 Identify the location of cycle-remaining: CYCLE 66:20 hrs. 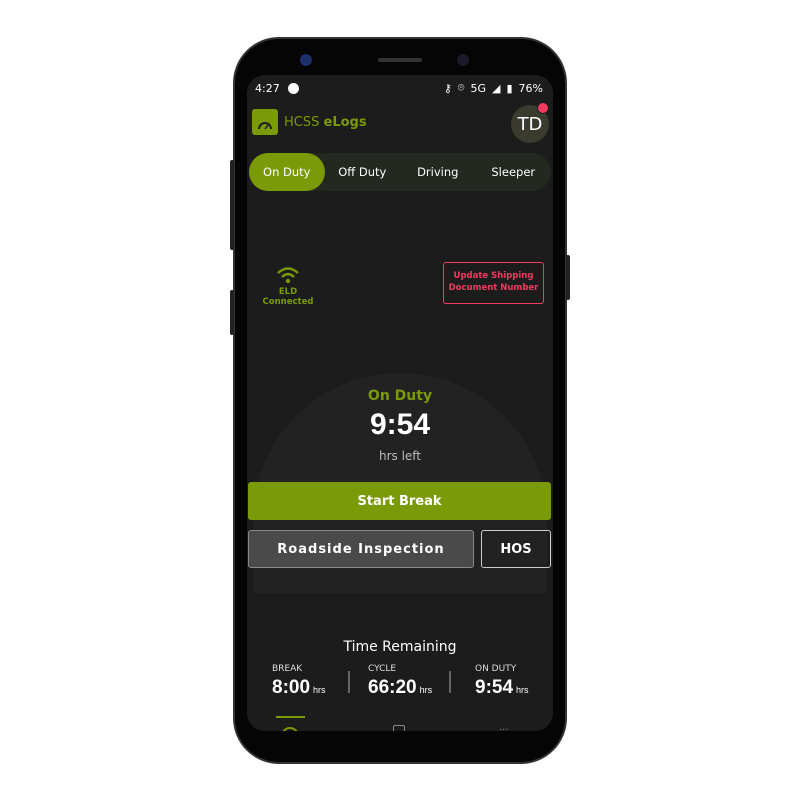
(400, 681).